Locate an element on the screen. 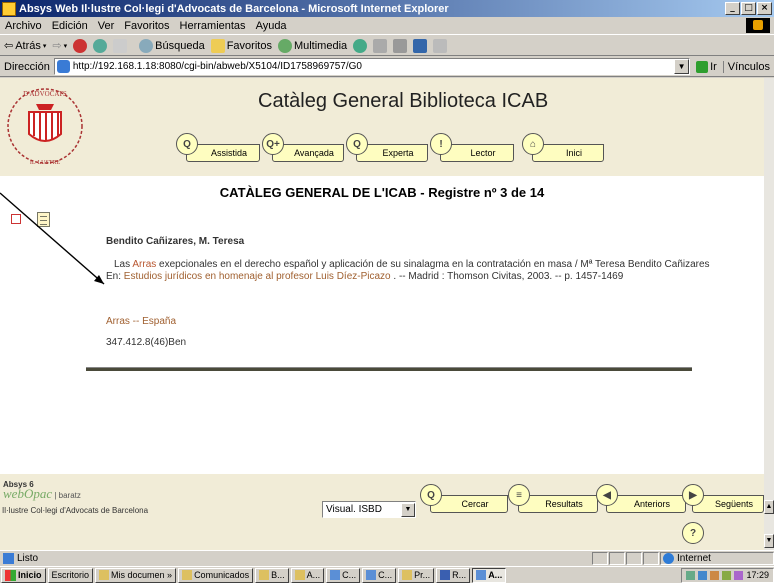  close-button: × is located at coordinates (764, 8).